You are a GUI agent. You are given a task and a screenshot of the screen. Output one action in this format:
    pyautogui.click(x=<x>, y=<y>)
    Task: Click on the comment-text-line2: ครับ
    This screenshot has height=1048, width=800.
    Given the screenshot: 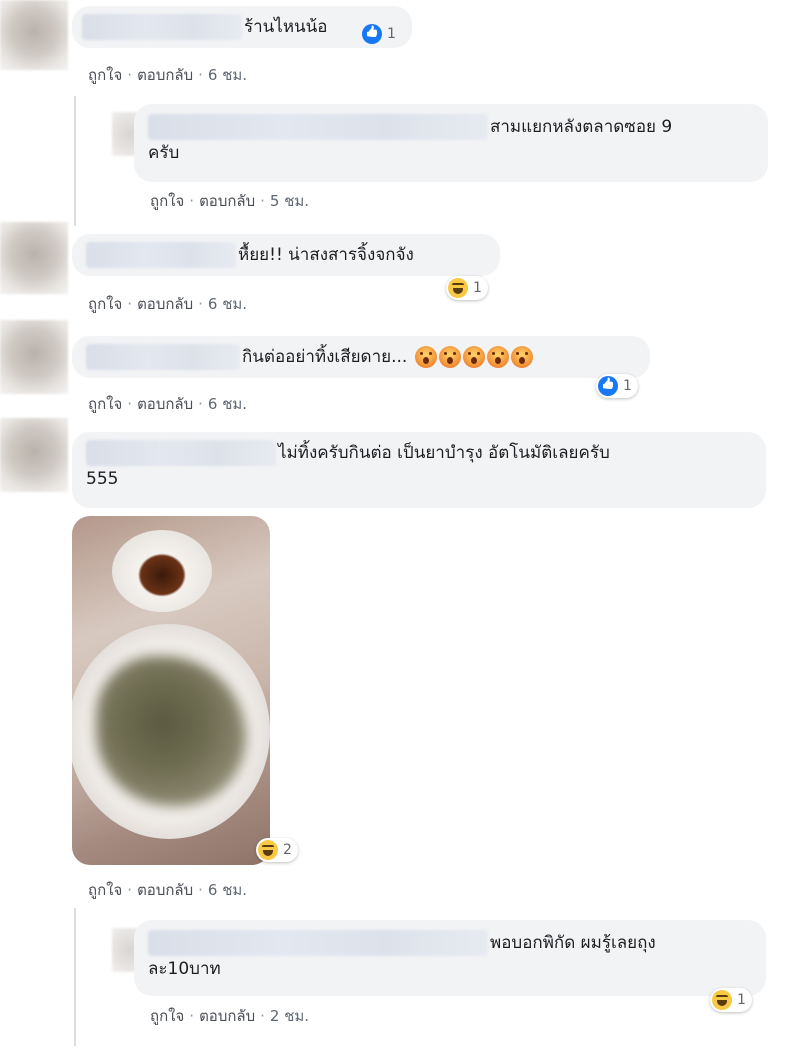 What is the action you would take?
    pyautogui.click(x=164, y=153)
    